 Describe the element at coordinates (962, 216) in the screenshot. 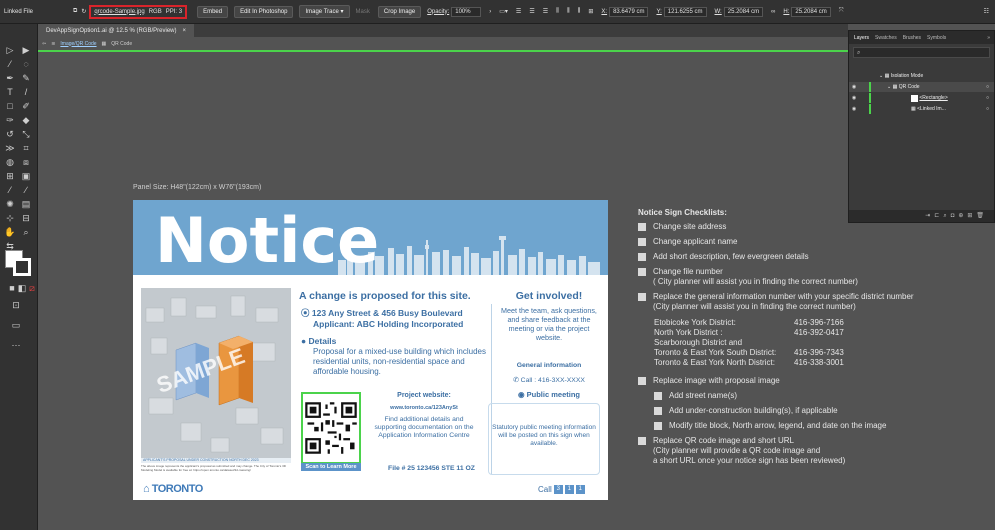

I see `new-sublayer-icon: ⊕` at that location.